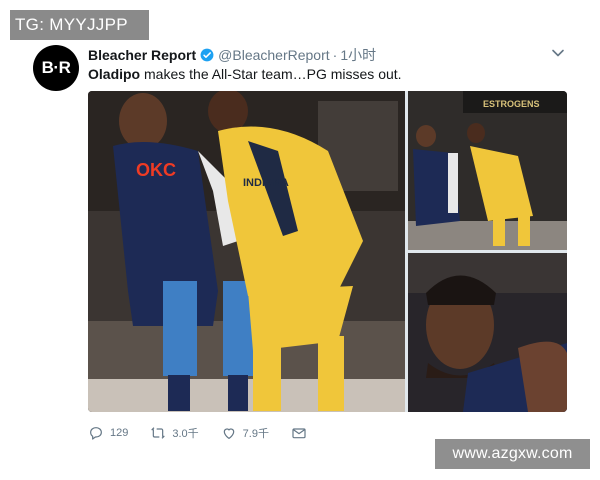 The width and height of the screenshot is (600, 480). I want to click on like-count: 7.9千, so click(255, 434).